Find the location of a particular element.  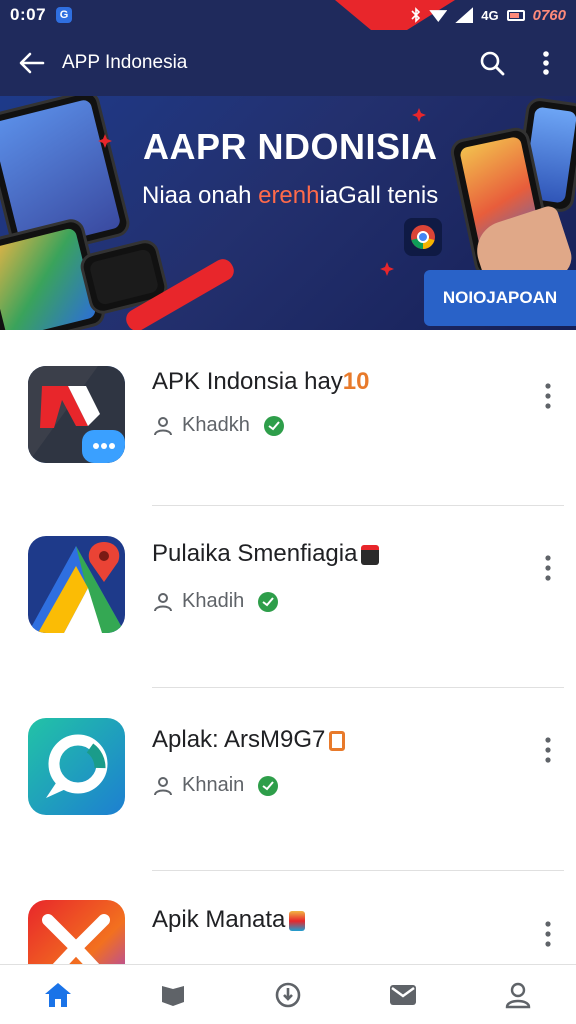

developer-name: Khnain is located at coordinates (213, 785).